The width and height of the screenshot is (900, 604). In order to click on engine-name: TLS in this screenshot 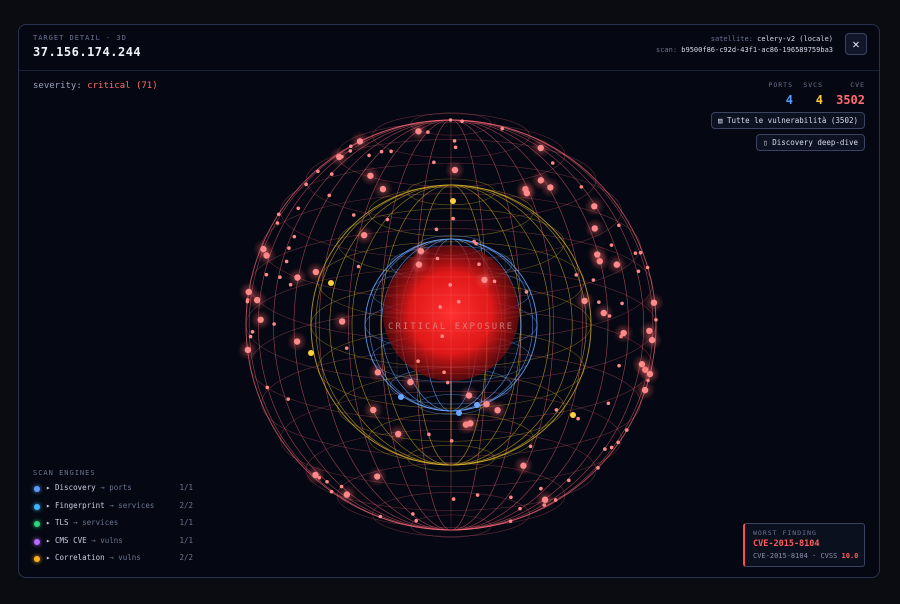, I will do `click(62, 522)`.